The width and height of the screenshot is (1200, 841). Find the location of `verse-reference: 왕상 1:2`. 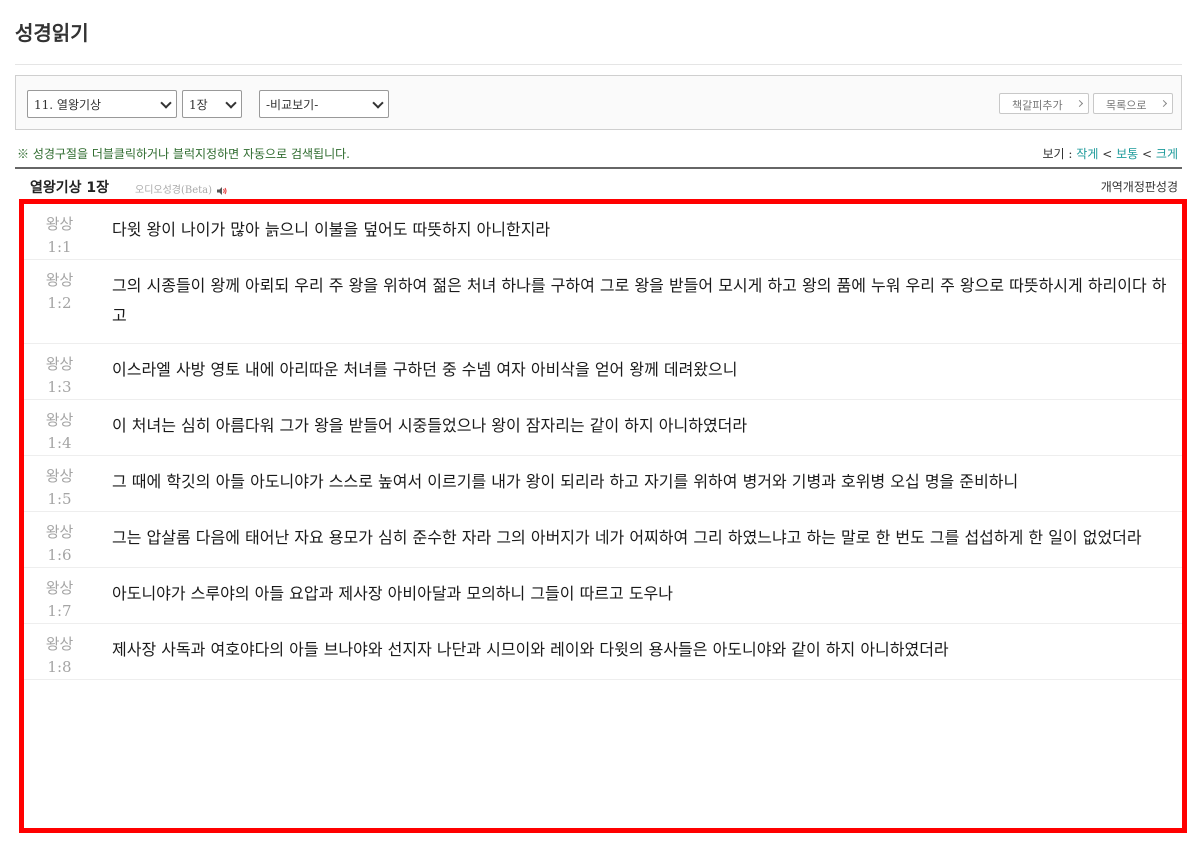

verse-reference: 왕상 1:2 is located at coordinates (69, 301).